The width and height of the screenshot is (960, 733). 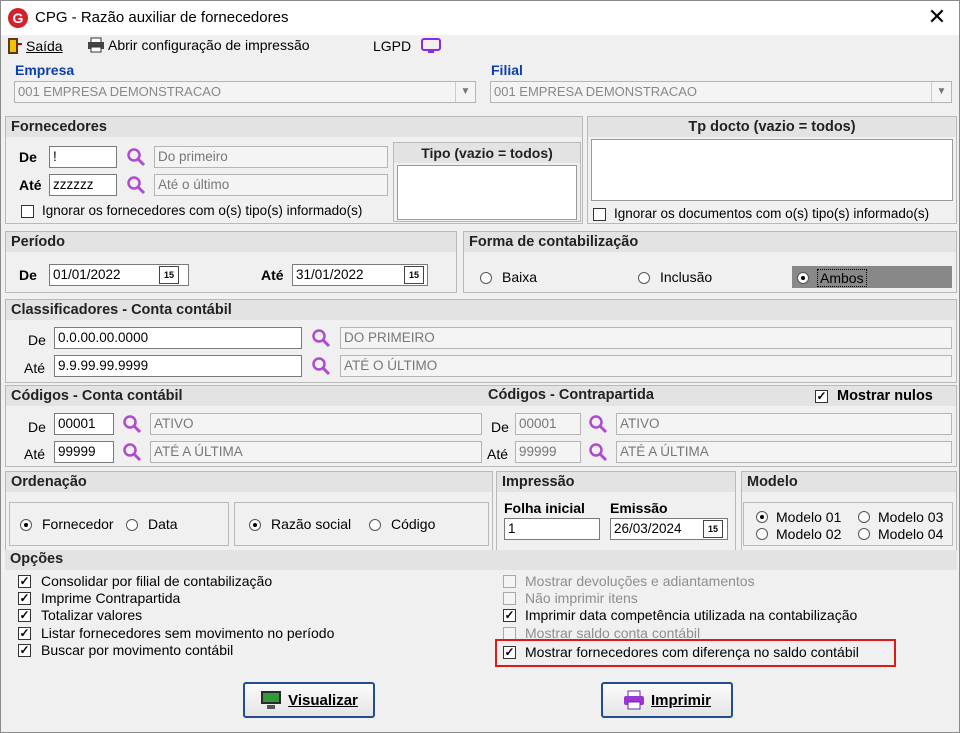 I want to click on forma-ambos-radio, so click(x=803, y=278).